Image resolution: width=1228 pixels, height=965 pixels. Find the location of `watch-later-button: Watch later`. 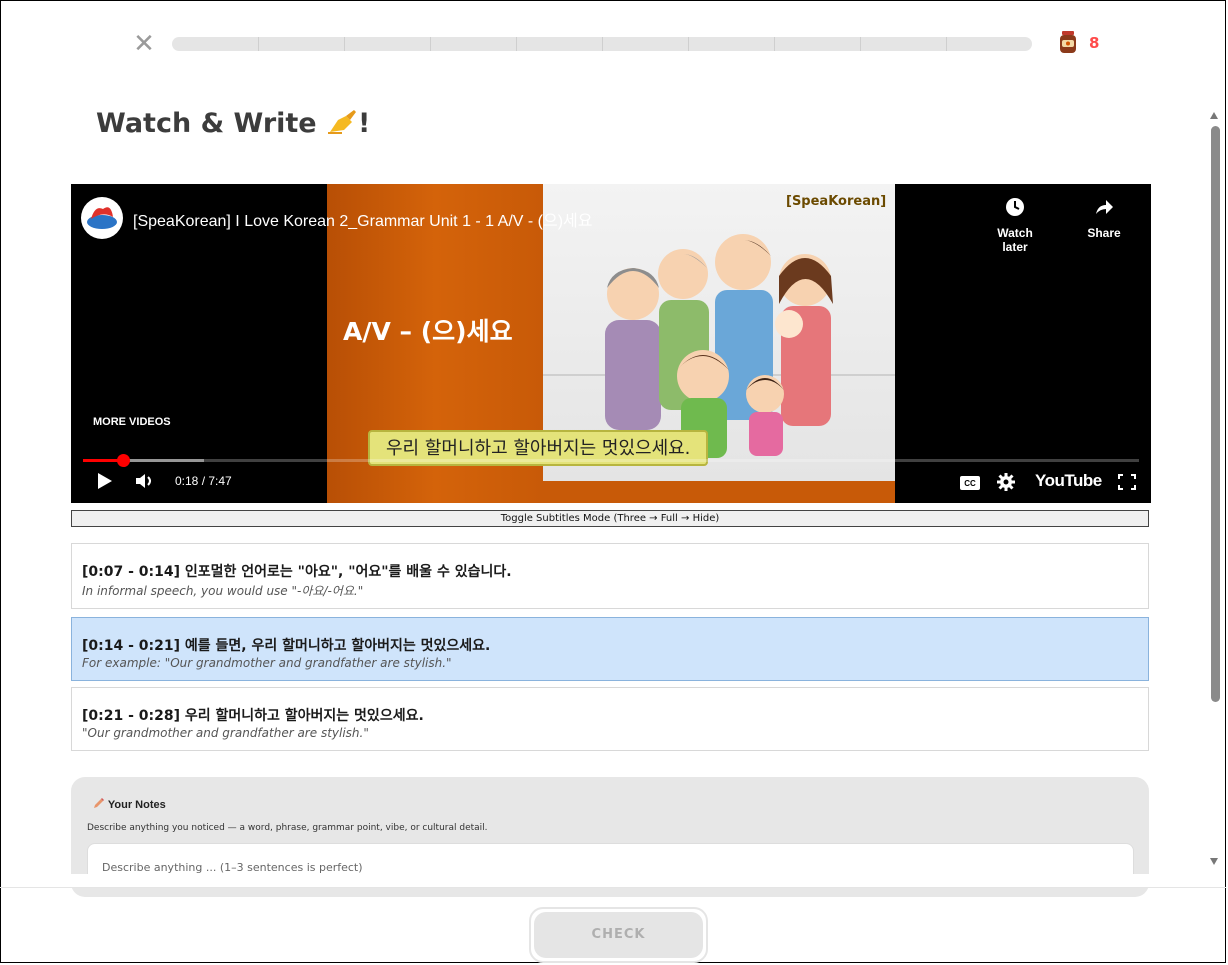

watch-later-button: Watch later is located at coordinates (1015, 225).